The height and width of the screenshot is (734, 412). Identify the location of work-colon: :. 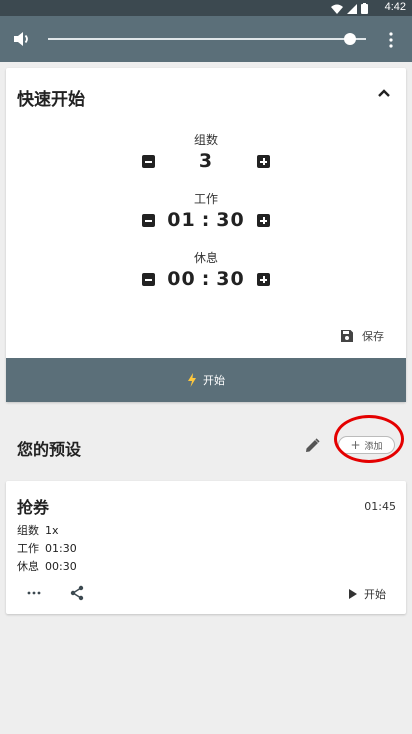
(206, 220).